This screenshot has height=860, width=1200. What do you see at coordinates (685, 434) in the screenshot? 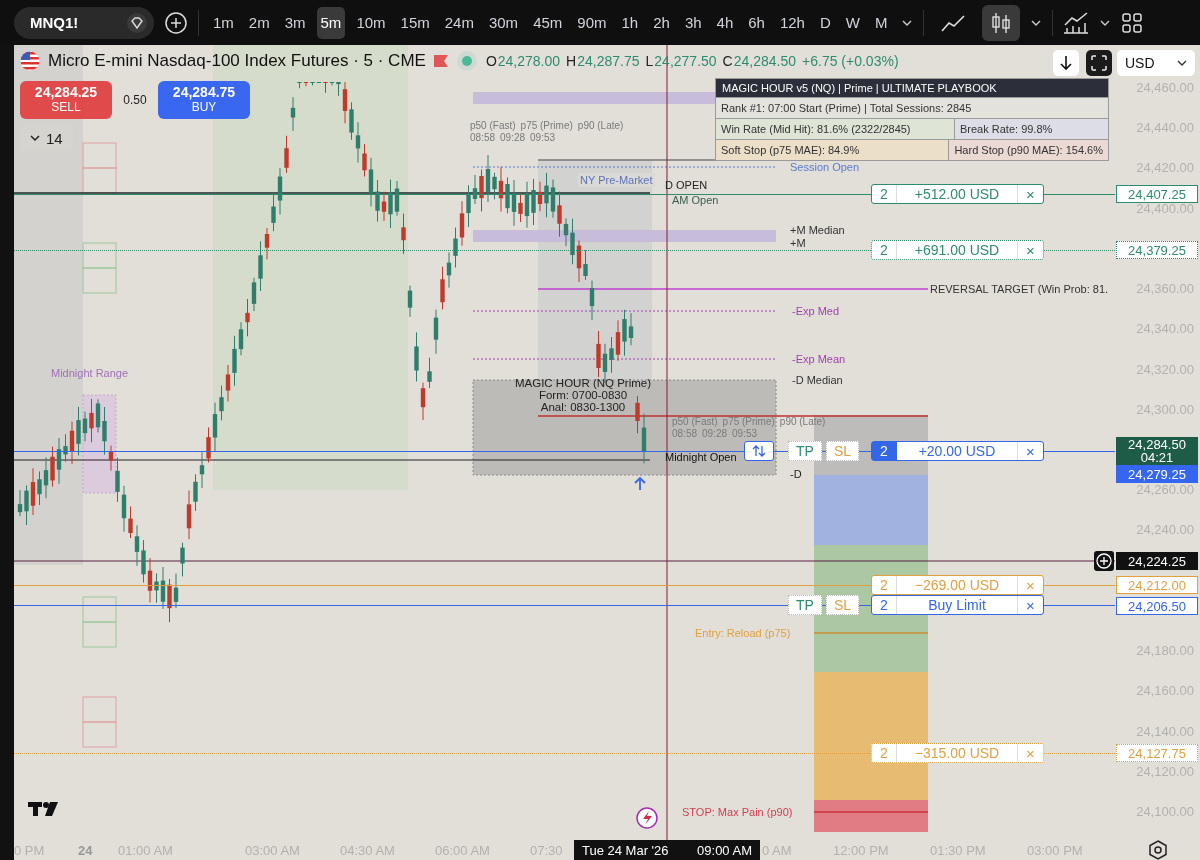
I see `percentile-time: 08:58` at bounding box center [685, 434].